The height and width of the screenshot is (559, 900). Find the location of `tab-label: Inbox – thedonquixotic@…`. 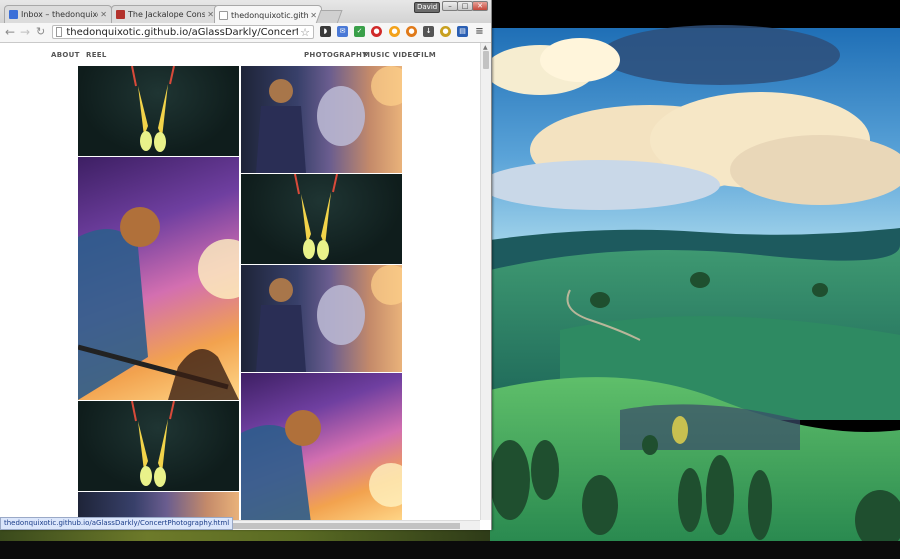

tab-label: Inbox – thedonquixotic@… is located at coordinates (59, 14).